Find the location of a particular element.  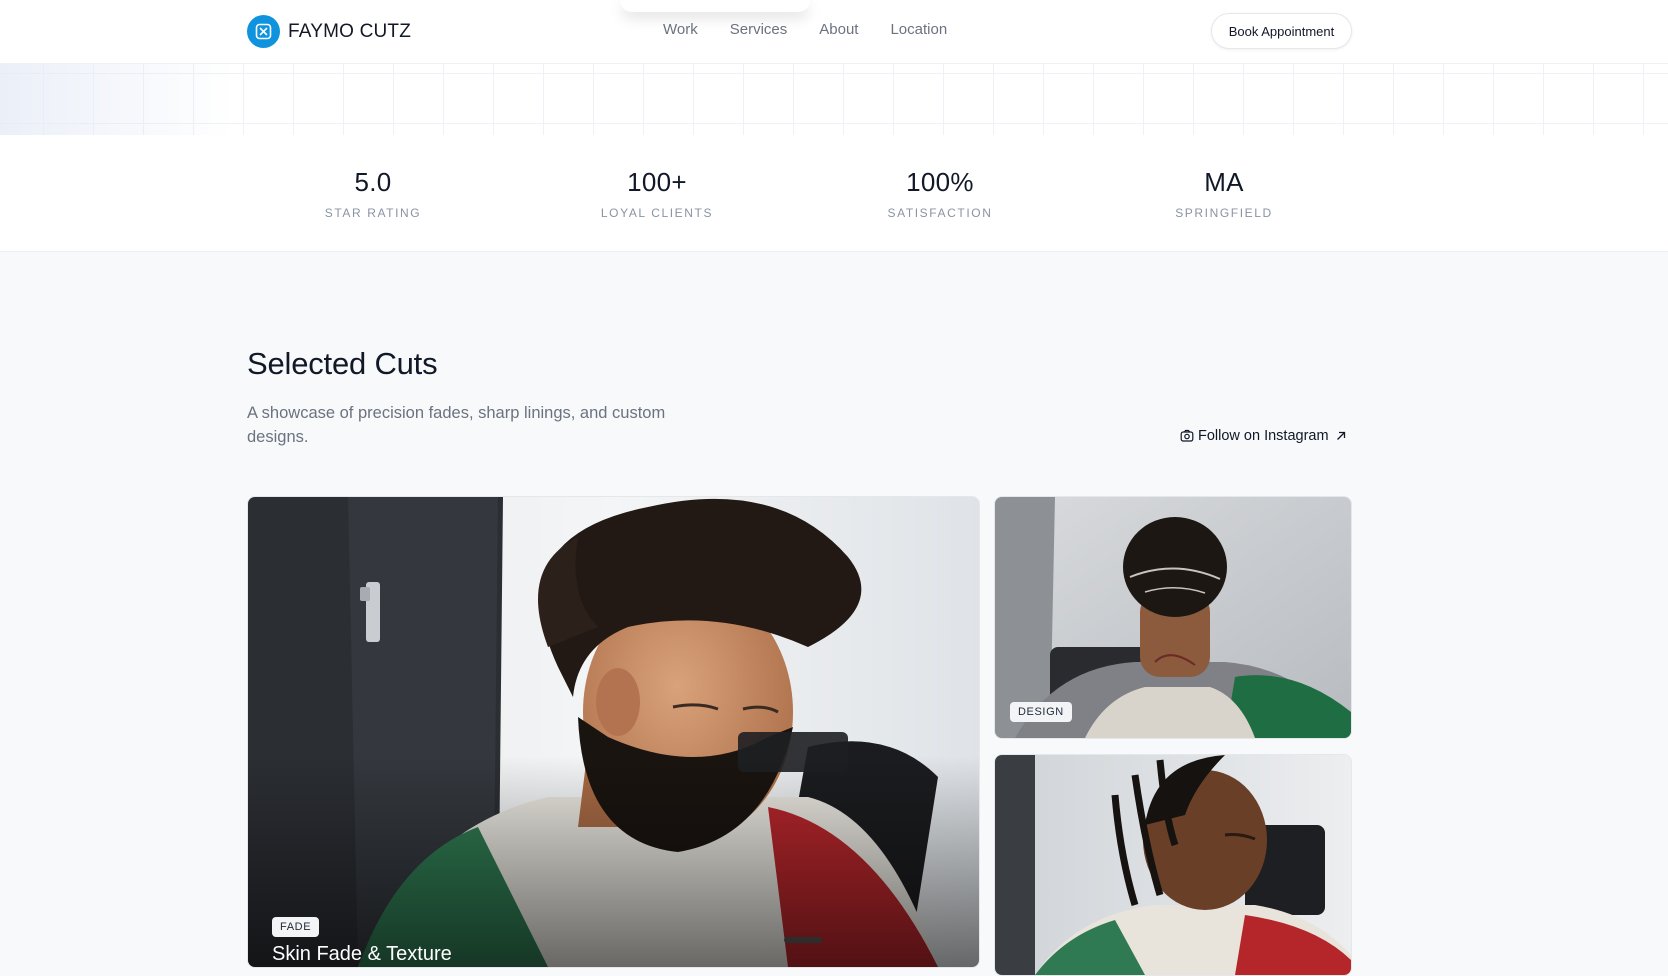

stat-label: STAR RATING is located at coordinates (373, 213).